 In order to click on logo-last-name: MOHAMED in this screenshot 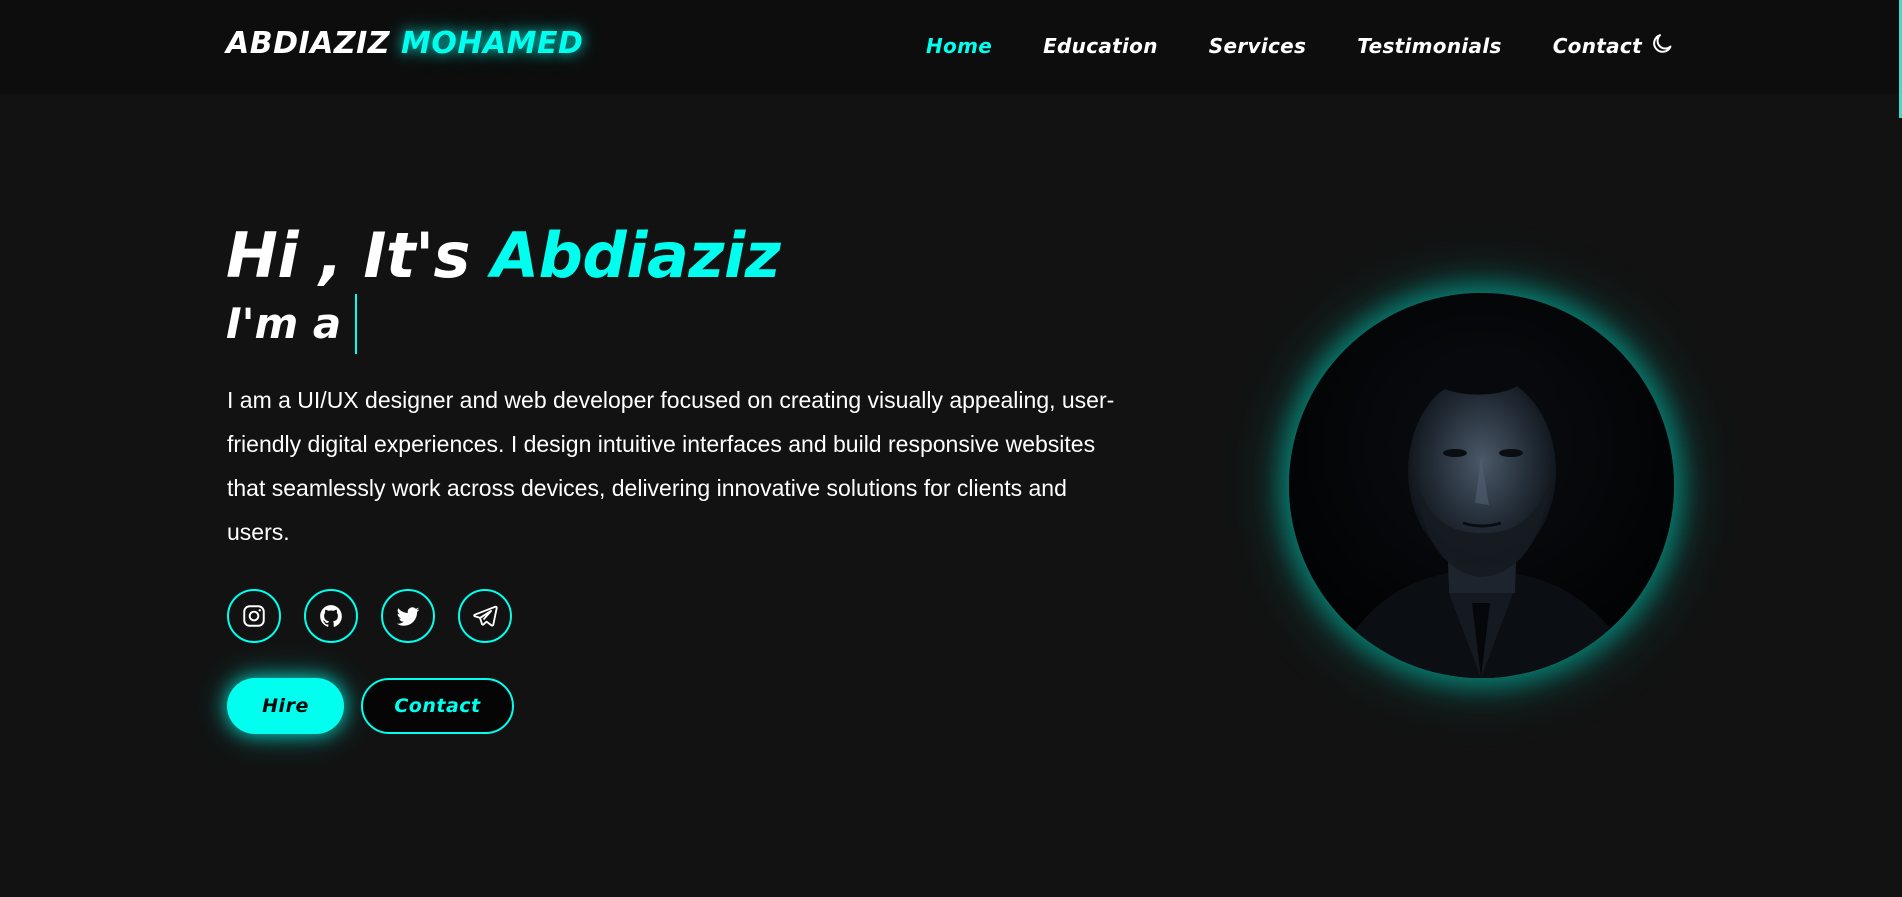, I will do `click(492, 43)`.